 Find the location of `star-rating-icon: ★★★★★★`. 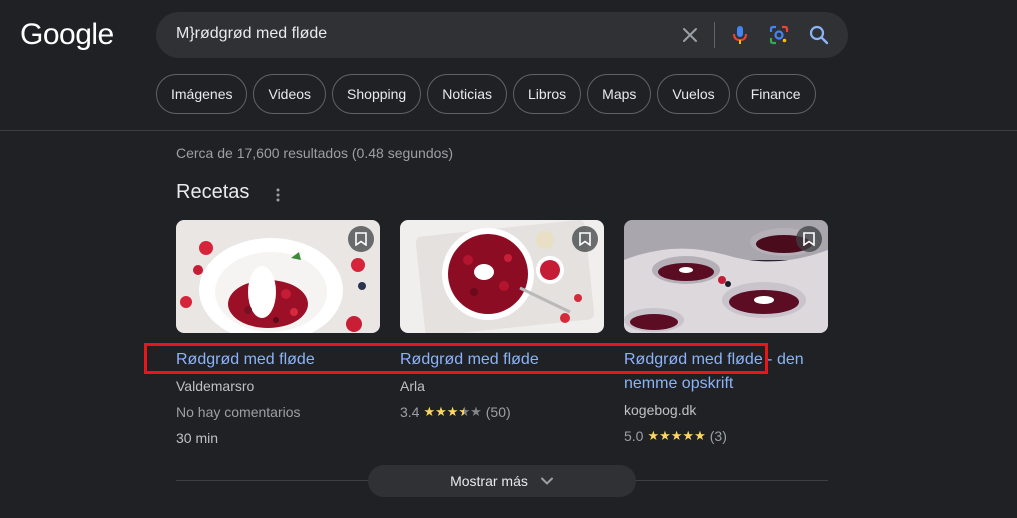

star-rating-icon: ★★★★★★ is located at coordinates (452, 411).